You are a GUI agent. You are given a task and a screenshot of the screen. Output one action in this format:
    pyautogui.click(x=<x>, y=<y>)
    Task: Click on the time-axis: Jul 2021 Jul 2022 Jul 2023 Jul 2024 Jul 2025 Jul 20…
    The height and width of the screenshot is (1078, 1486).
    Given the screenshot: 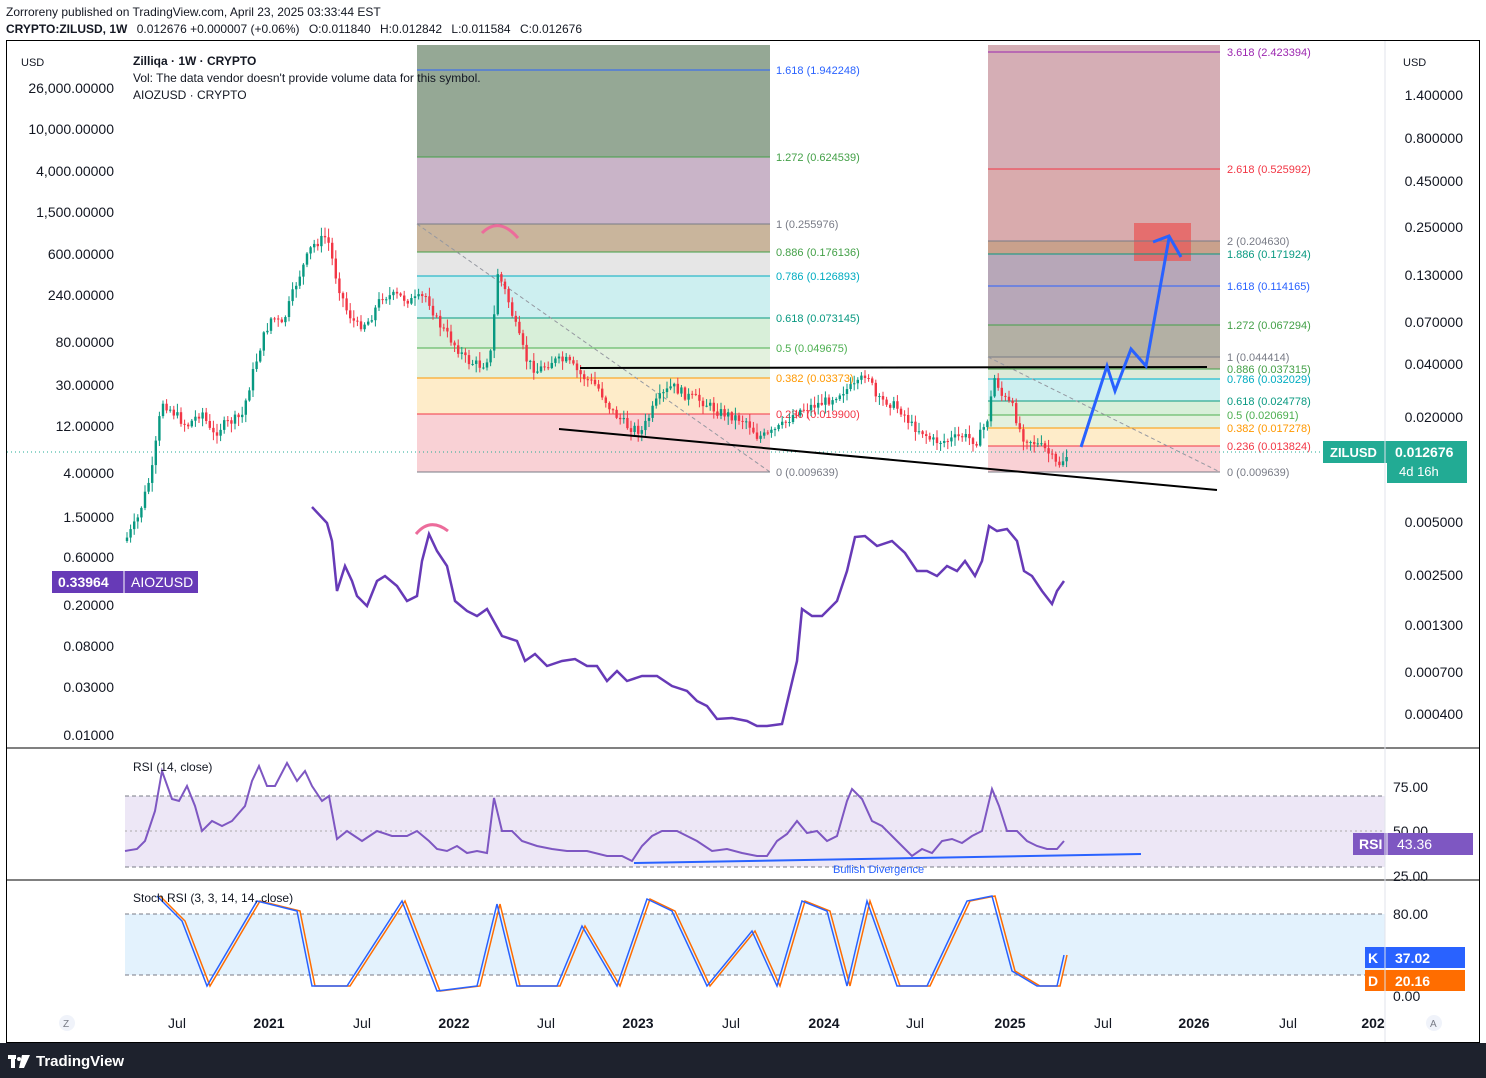 What is the action you would take?
    pyautogui.click(x=776, y=1023)
    